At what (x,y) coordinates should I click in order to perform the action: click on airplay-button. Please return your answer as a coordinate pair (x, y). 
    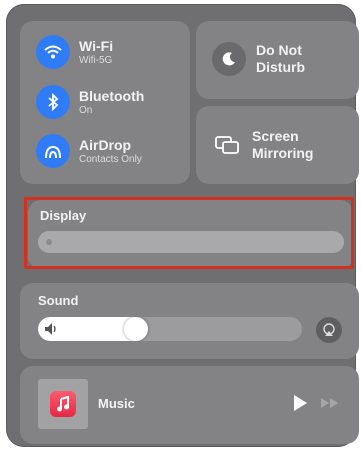
    Looking at the image, I should click on (329, 330).